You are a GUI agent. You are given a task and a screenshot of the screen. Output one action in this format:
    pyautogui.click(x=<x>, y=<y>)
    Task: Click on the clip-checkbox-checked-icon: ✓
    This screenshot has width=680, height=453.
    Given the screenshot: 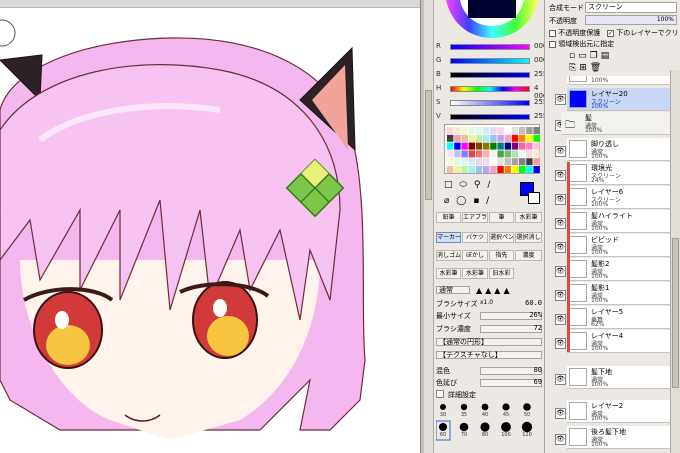 What is the action you would take?
    pyautogui.click(x=610, y=33)
    